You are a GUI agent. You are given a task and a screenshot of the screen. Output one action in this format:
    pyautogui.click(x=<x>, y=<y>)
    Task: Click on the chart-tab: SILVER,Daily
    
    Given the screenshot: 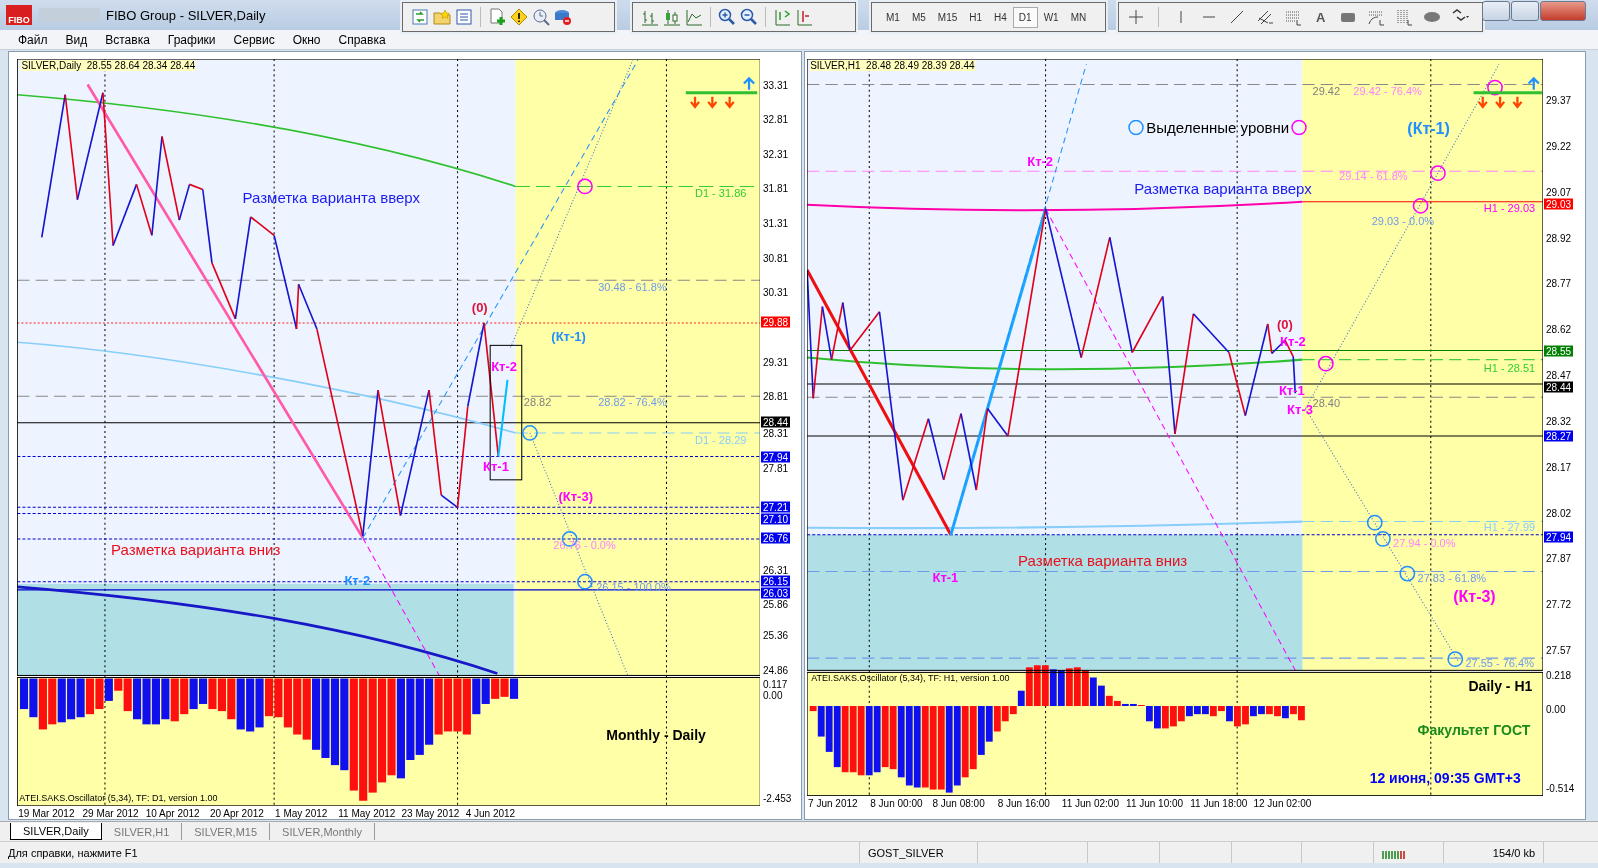 What is the action you would take?
    pyautogui.click(x=56, y=831)
    